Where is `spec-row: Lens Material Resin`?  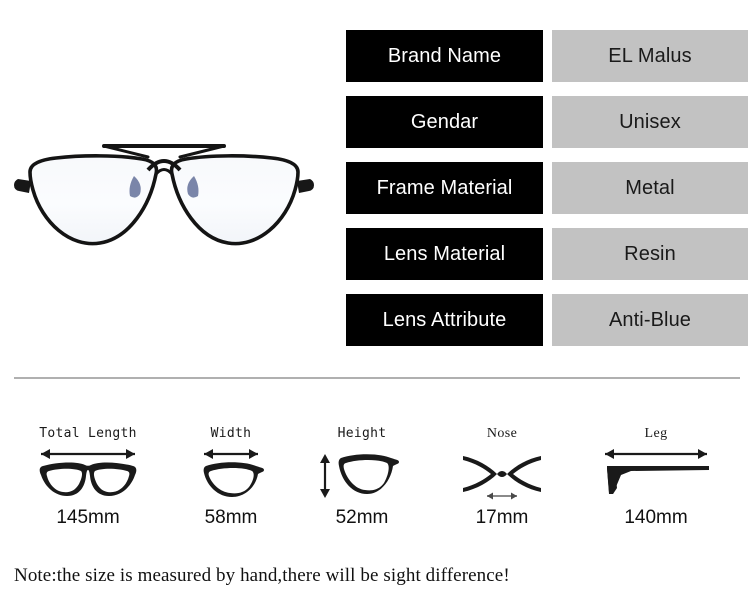
spec-row: Lens Material Resin is located at coordinates (547, 254).